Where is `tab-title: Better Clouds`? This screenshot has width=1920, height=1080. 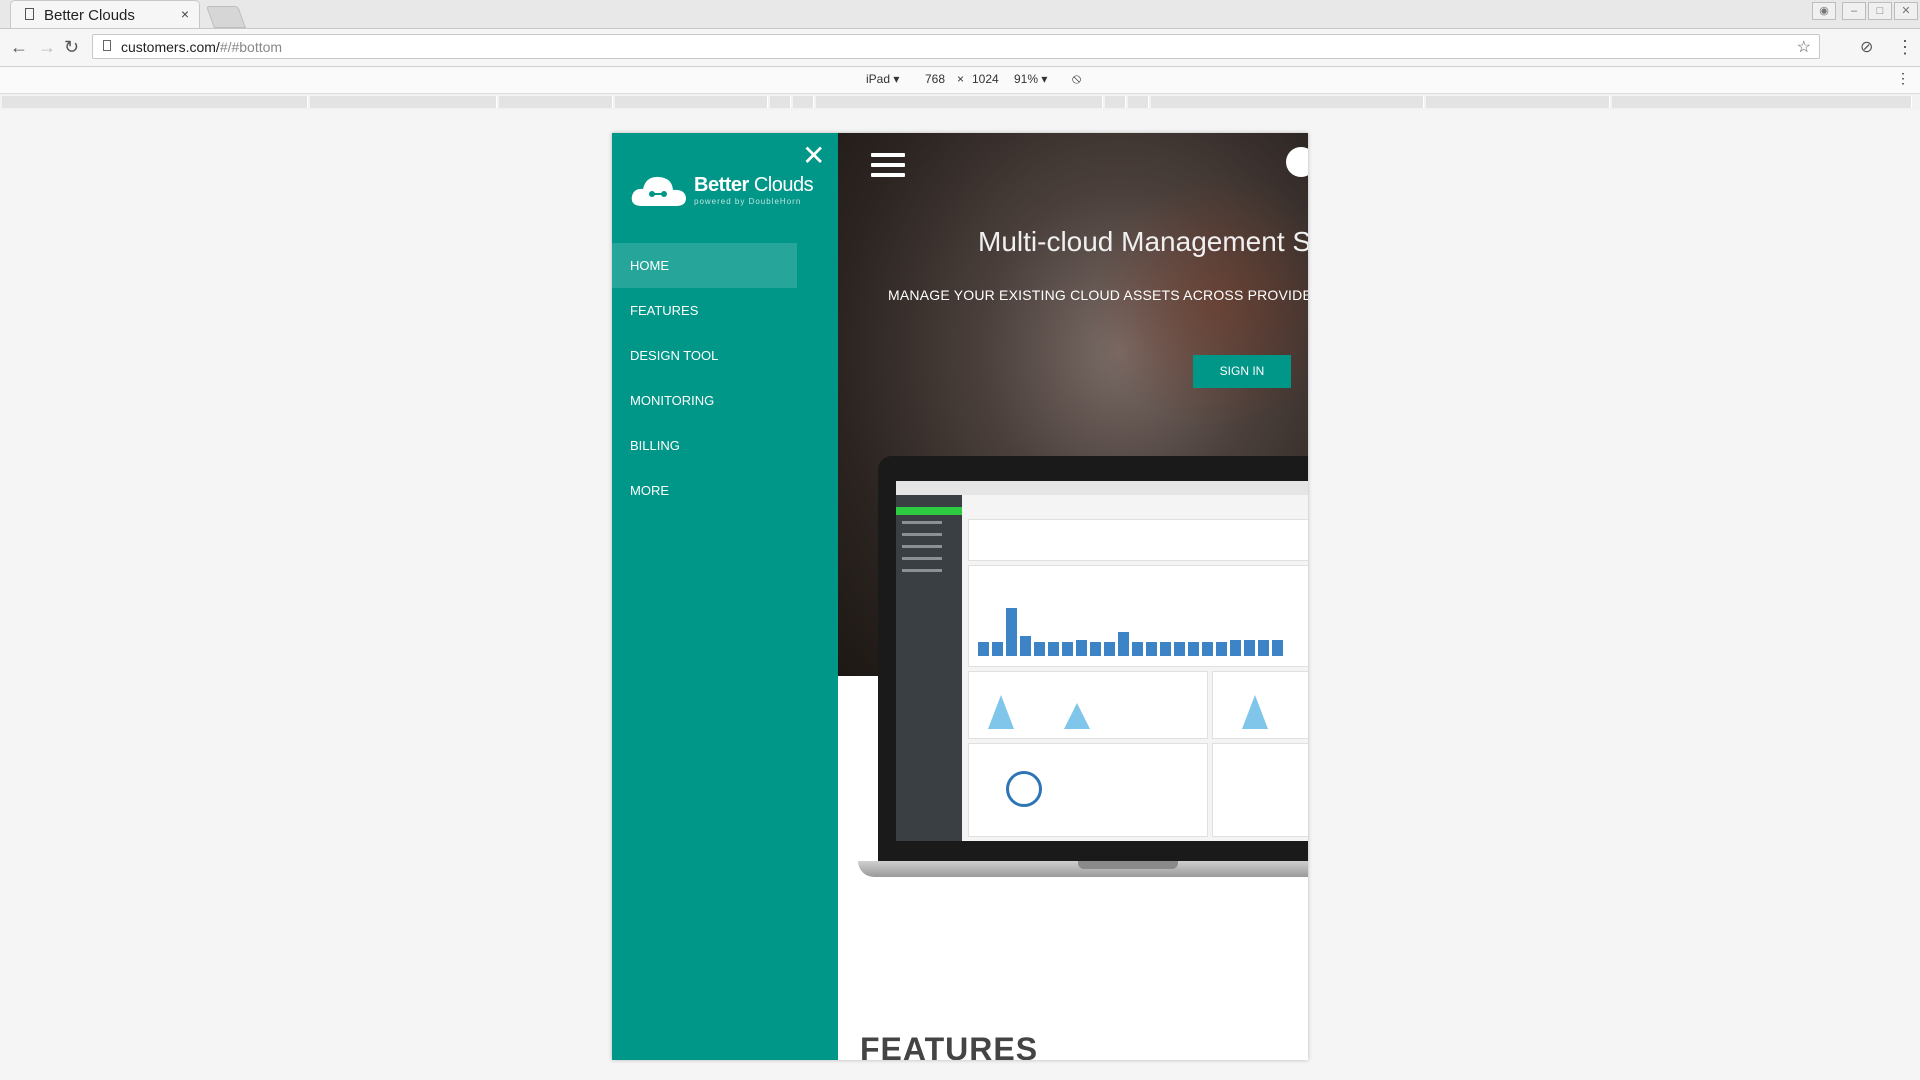 tab-title: Better Clouds is located at coordinates (89, 15).